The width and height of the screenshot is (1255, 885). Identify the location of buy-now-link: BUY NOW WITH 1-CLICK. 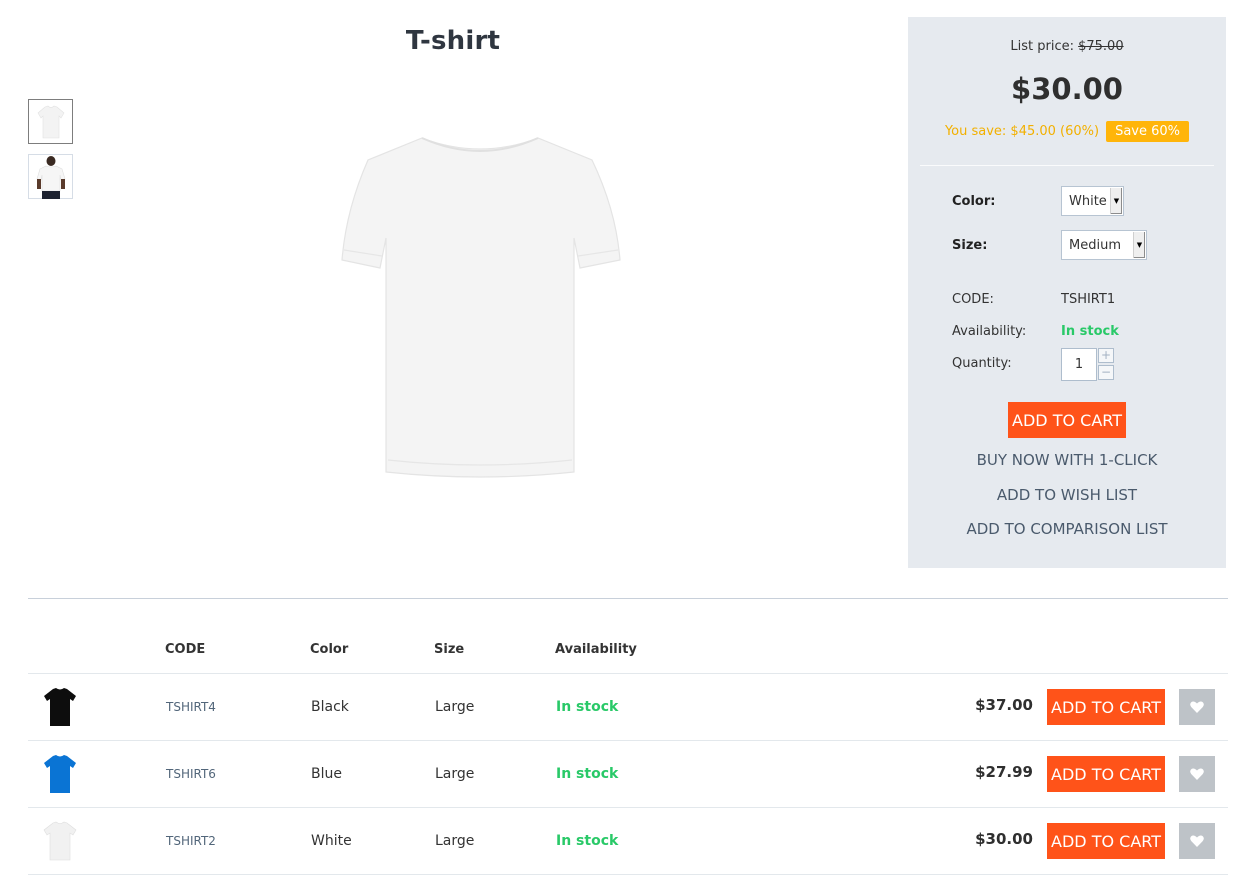
(1067, 460).